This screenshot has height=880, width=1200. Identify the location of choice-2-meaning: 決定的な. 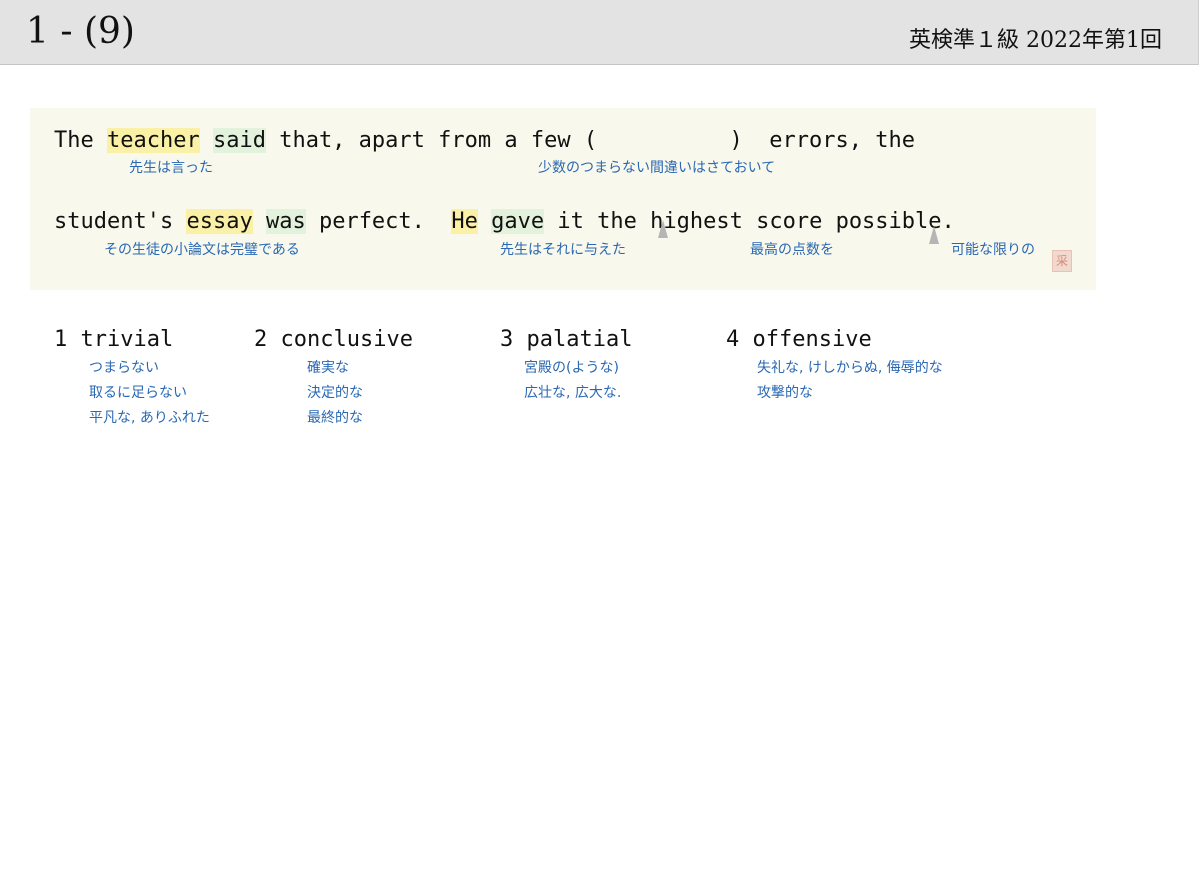
(335, 393).